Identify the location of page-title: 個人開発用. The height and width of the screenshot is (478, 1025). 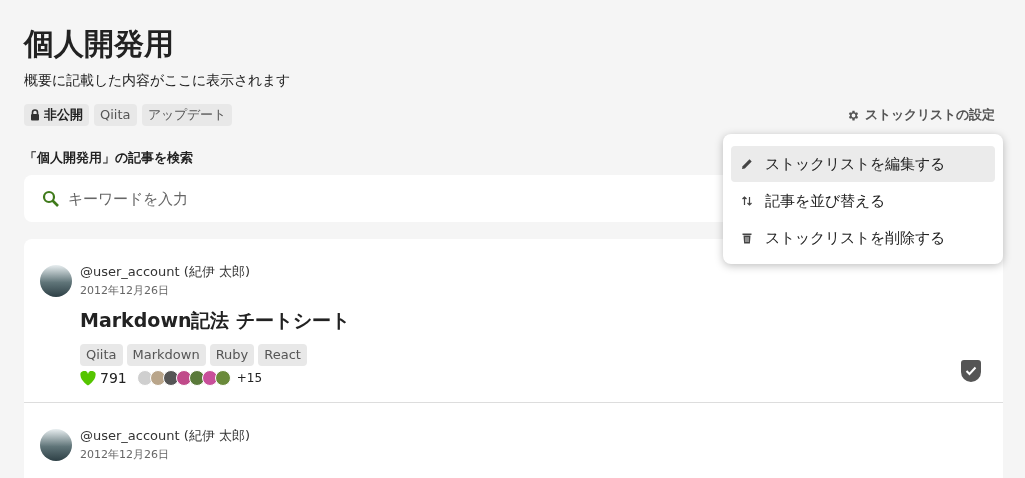
(99, 44).